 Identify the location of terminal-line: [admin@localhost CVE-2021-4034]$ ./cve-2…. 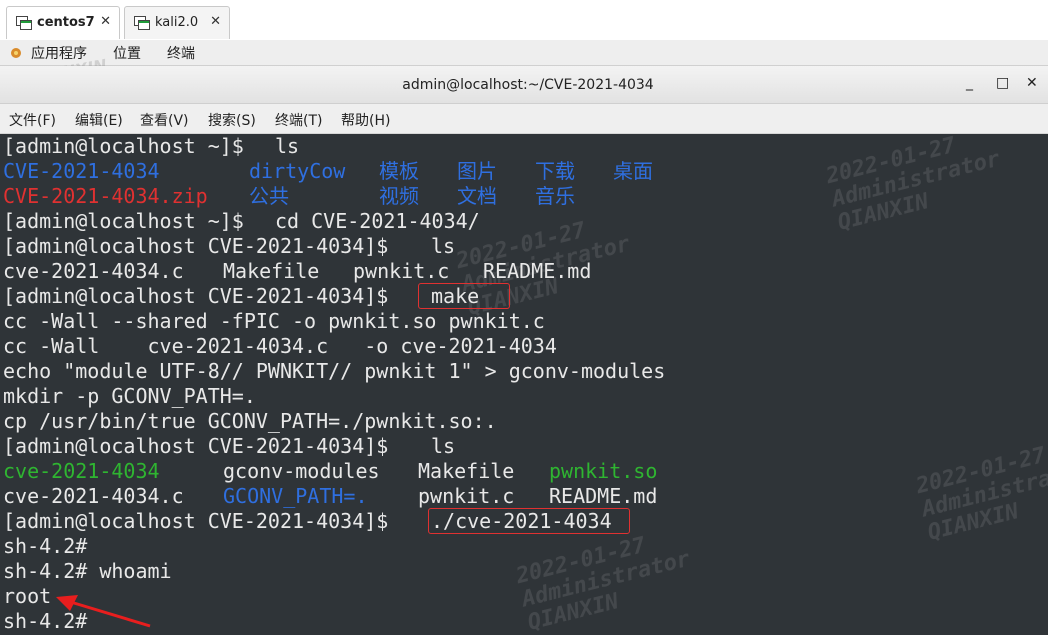
(307, 521).